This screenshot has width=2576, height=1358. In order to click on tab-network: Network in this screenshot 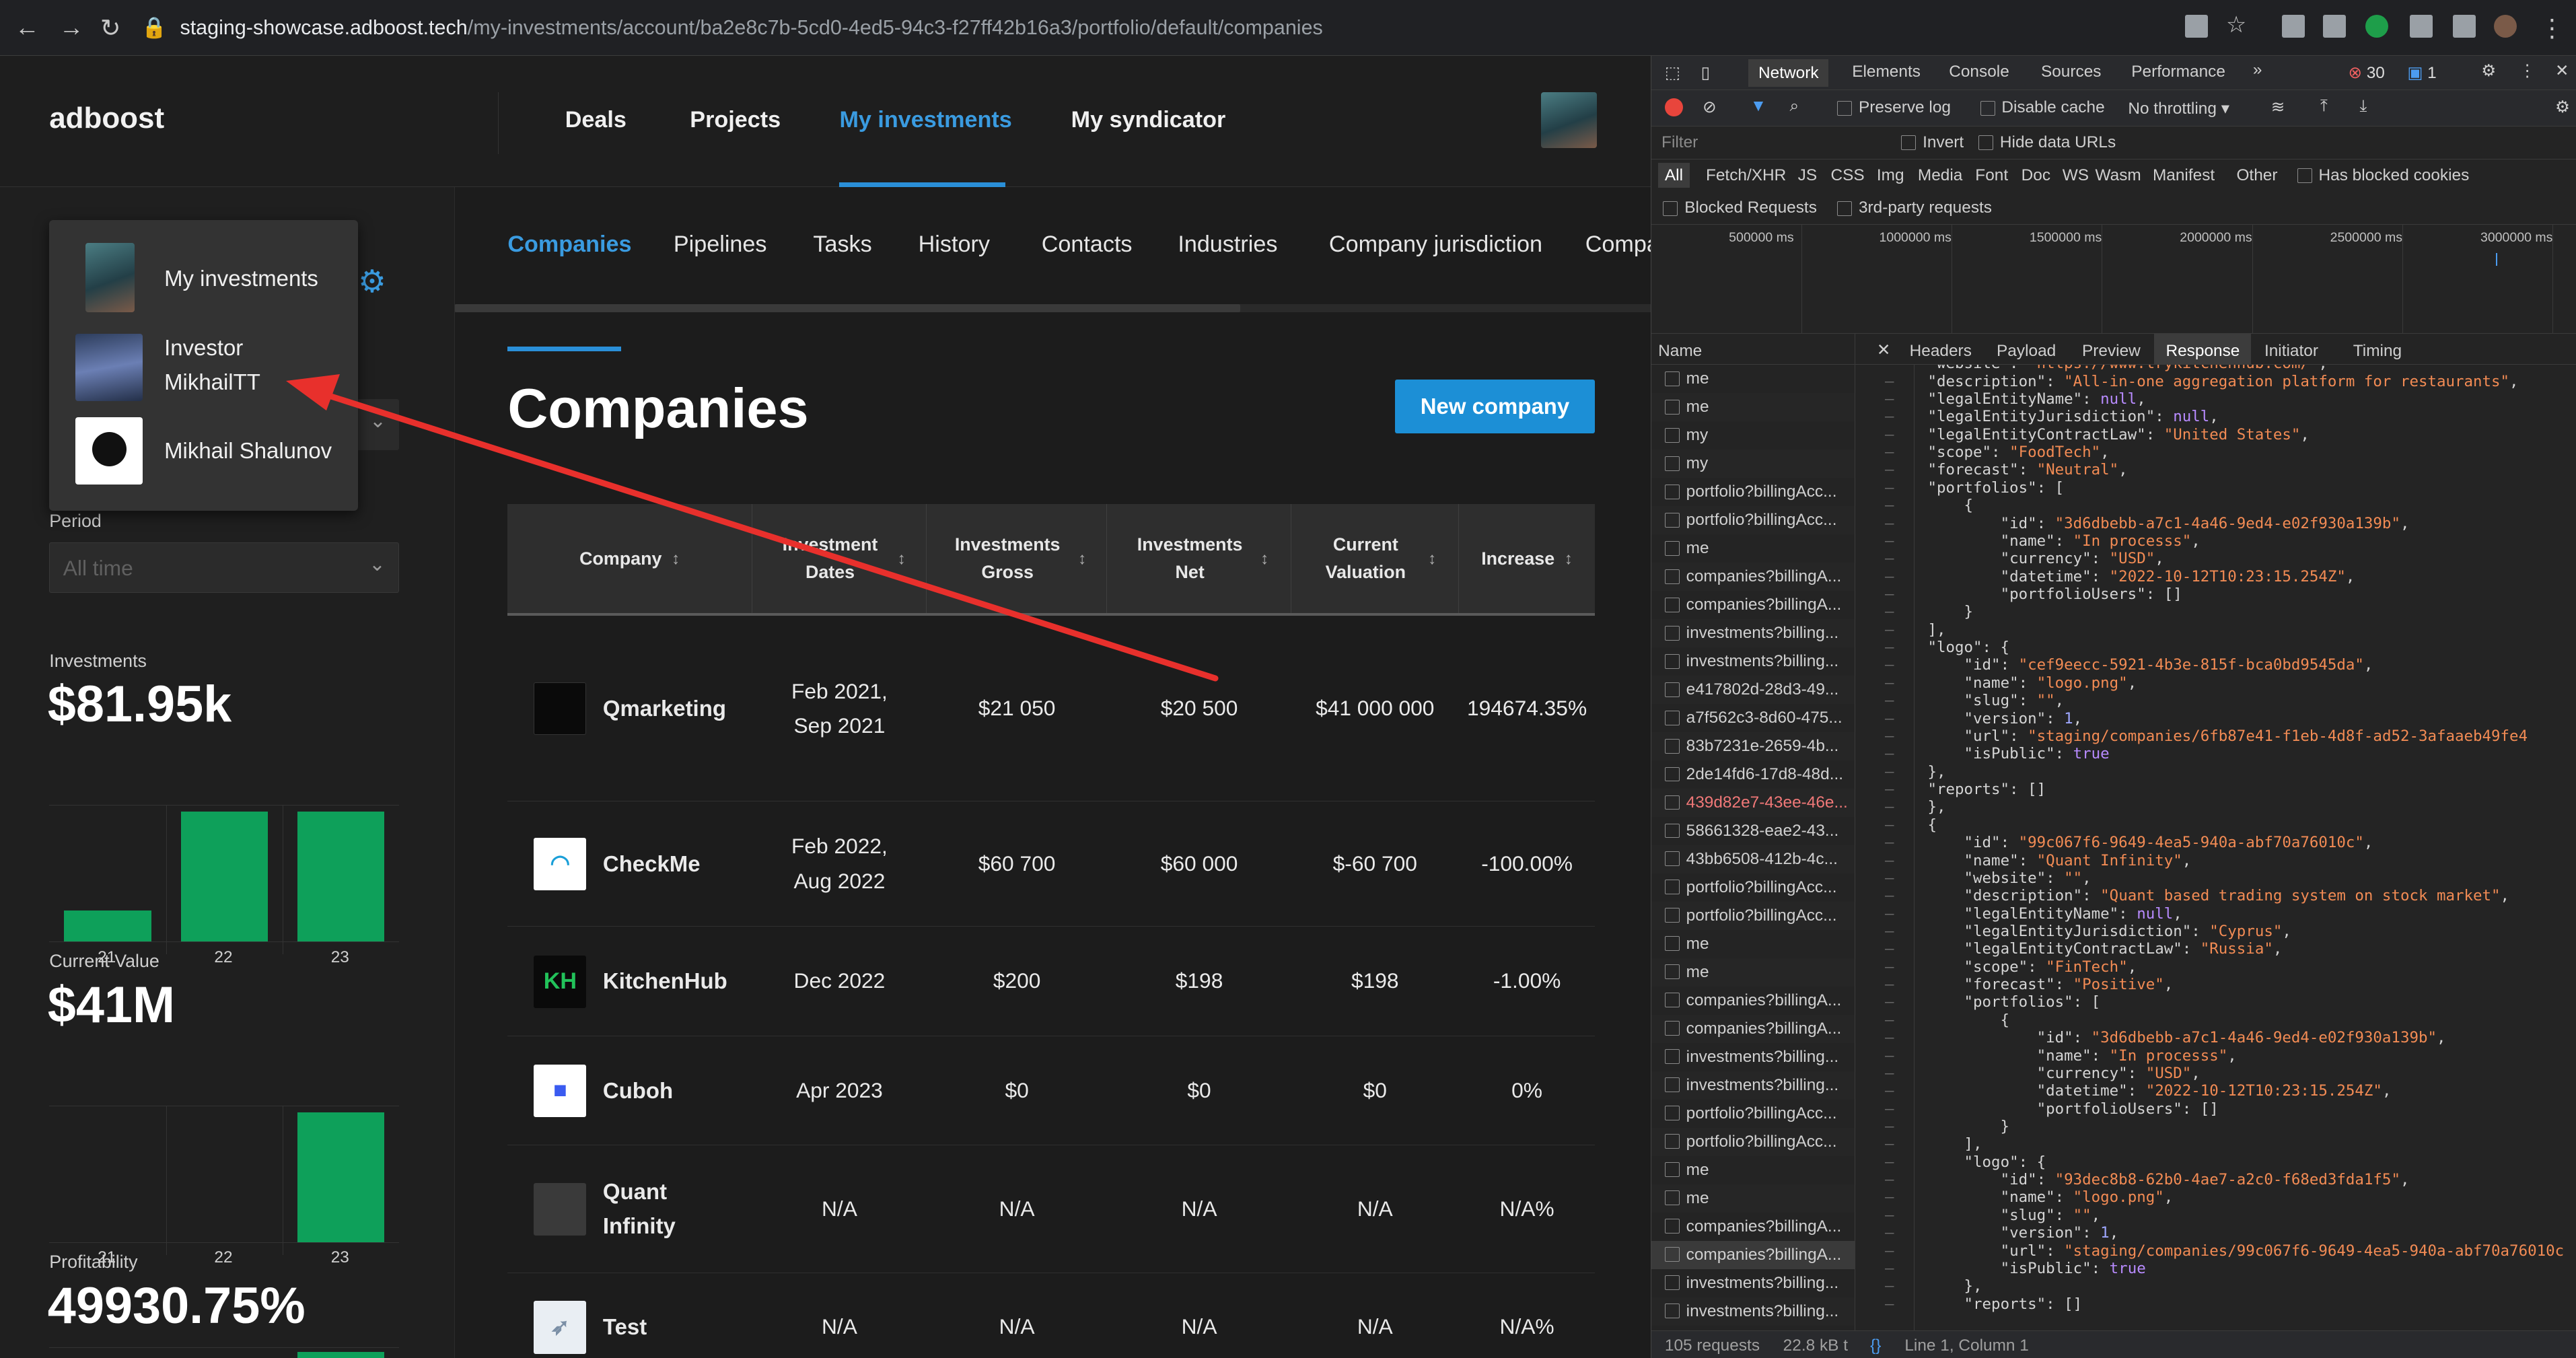, I will do `click(1788, 73)`.